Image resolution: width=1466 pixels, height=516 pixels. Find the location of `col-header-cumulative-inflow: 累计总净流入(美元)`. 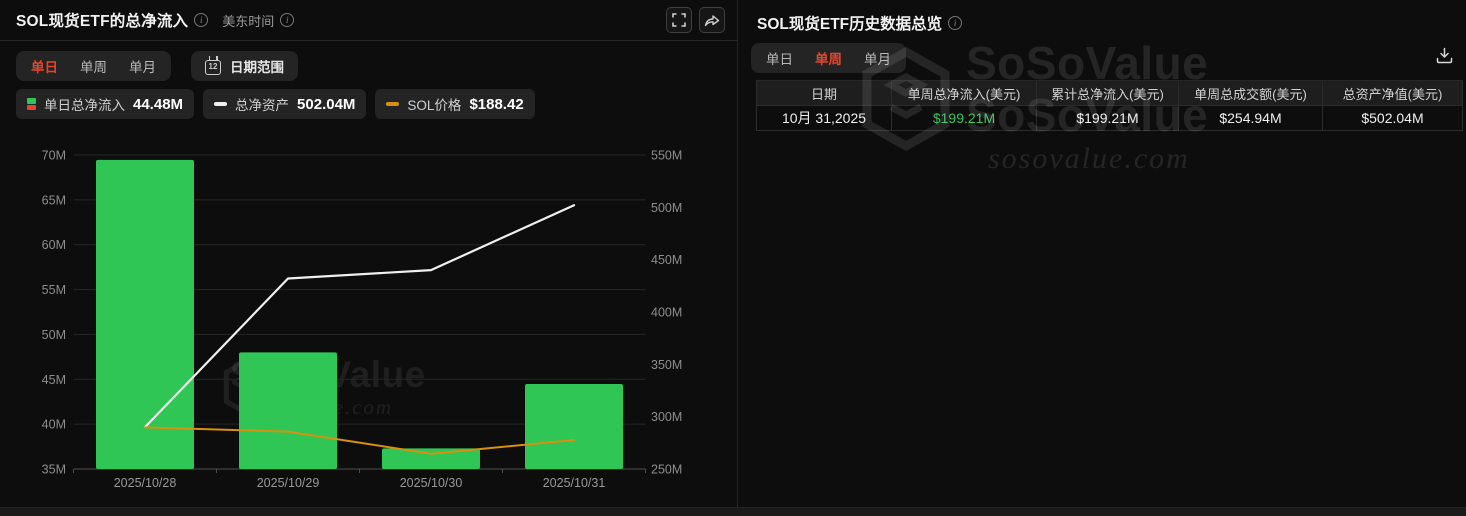

col-header-cumulative-inflow: 累计总净流入(美元) is located at coordinates (1108, 93).